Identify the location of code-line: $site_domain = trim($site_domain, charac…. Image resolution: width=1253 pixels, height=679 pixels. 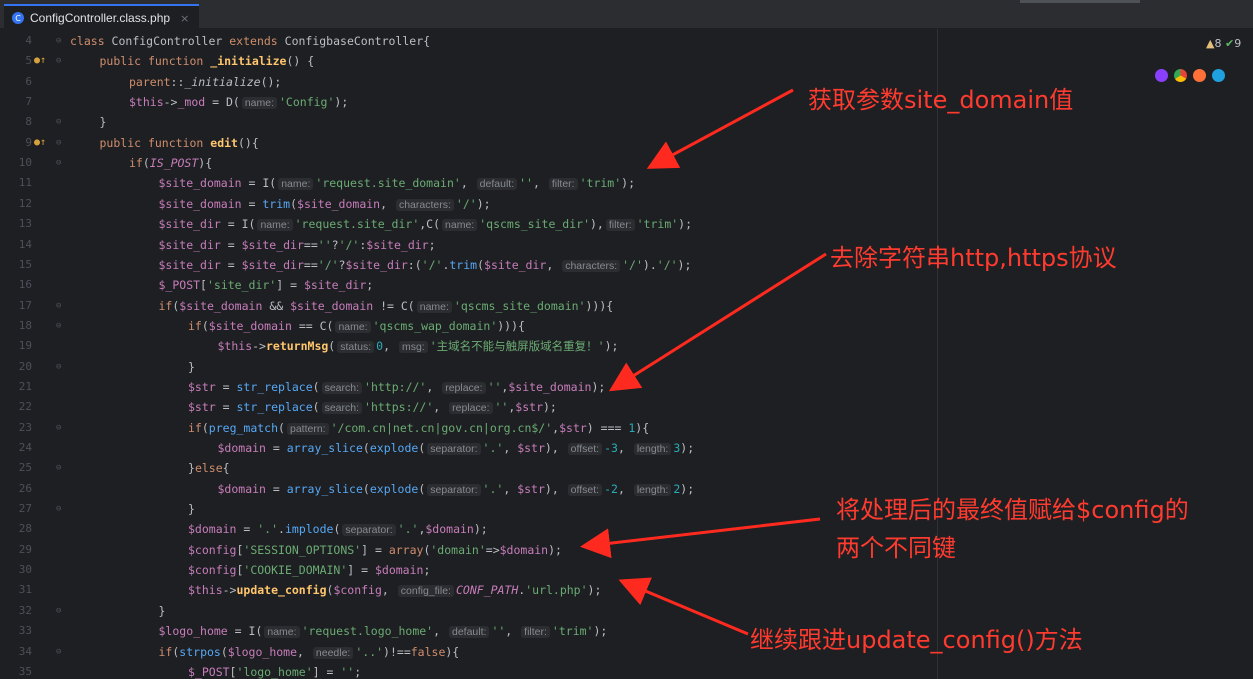
(325, 204).